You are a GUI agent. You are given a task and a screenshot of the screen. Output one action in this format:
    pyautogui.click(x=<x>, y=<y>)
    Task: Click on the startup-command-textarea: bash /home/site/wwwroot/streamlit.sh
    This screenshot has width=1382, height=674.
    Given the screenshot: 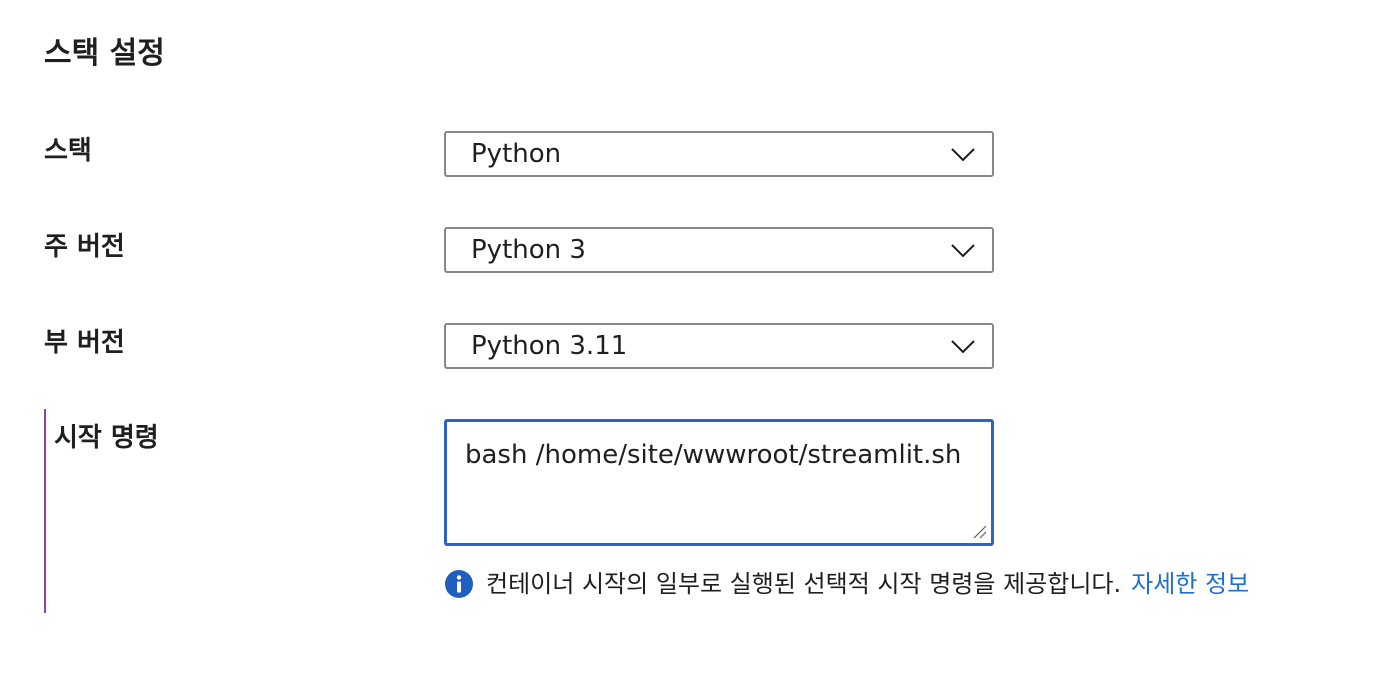 What is the action you would take?
    pyautogui.click(x=719, y=482)
    